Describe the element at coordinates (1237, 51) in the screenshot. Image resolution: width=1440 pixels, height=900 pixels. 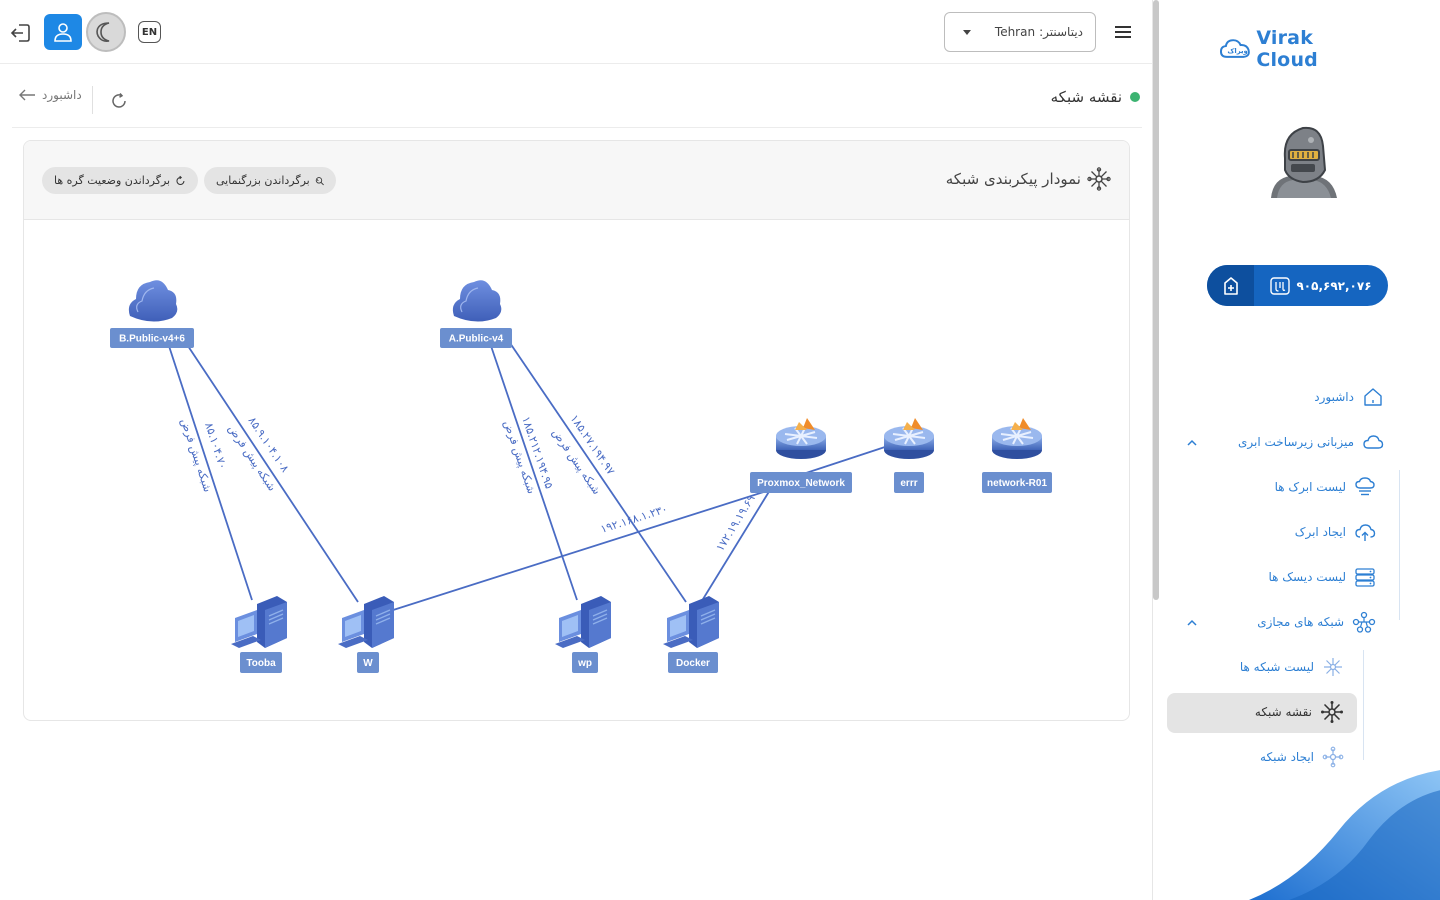
I see `svg-text: ویراک` at that location.